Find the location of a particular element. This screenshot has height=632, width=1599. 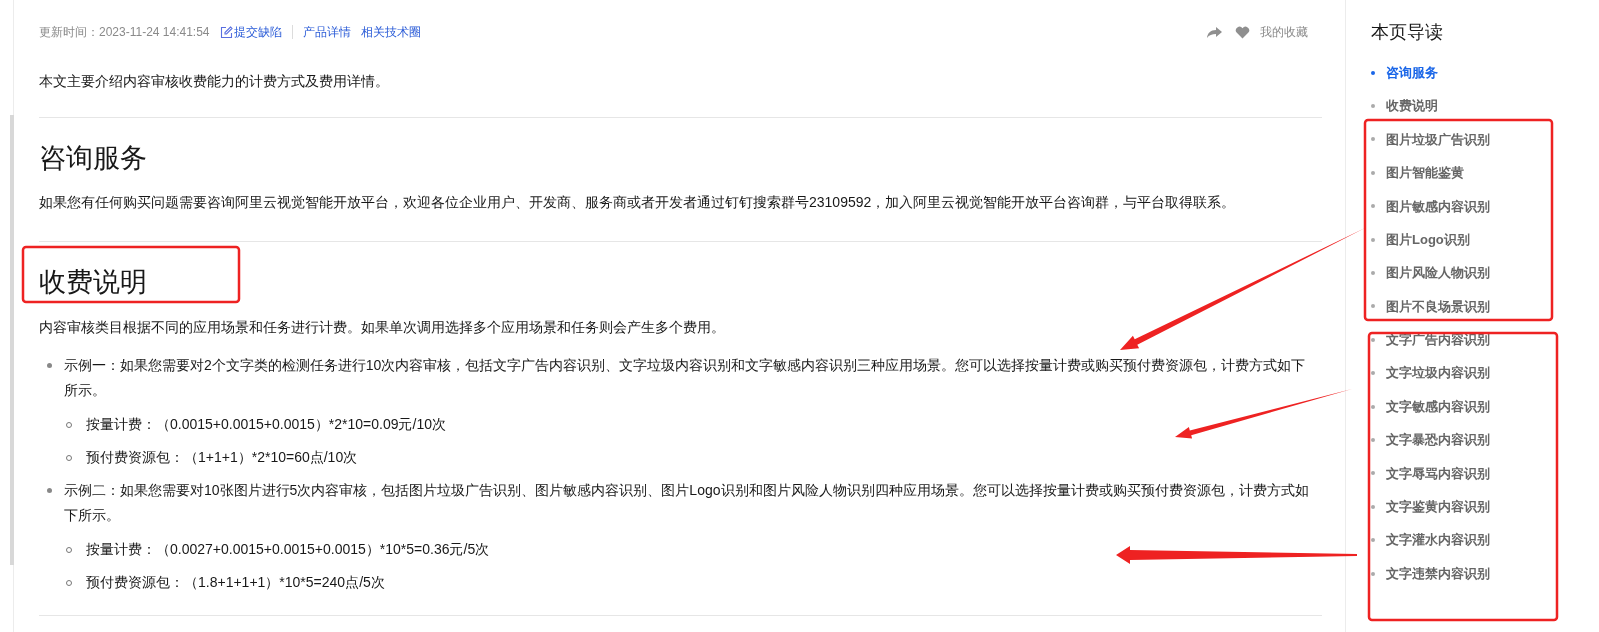

toc-item: 文字违禁内容识别 is located at coordinates (1438, 573).